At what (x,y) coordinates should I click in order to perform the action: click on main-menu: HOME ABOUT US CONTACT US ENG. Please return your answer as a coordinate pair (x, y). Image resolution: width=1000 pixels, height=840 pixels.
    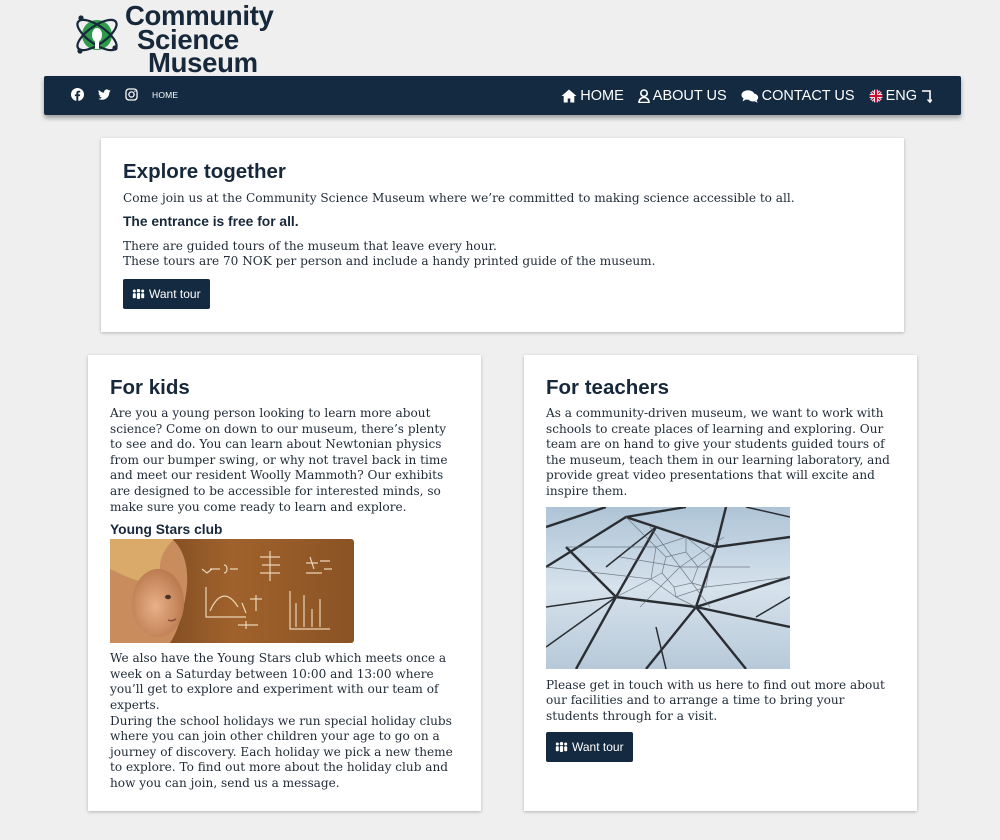
    Looking at the image, I should click on (741, 95).